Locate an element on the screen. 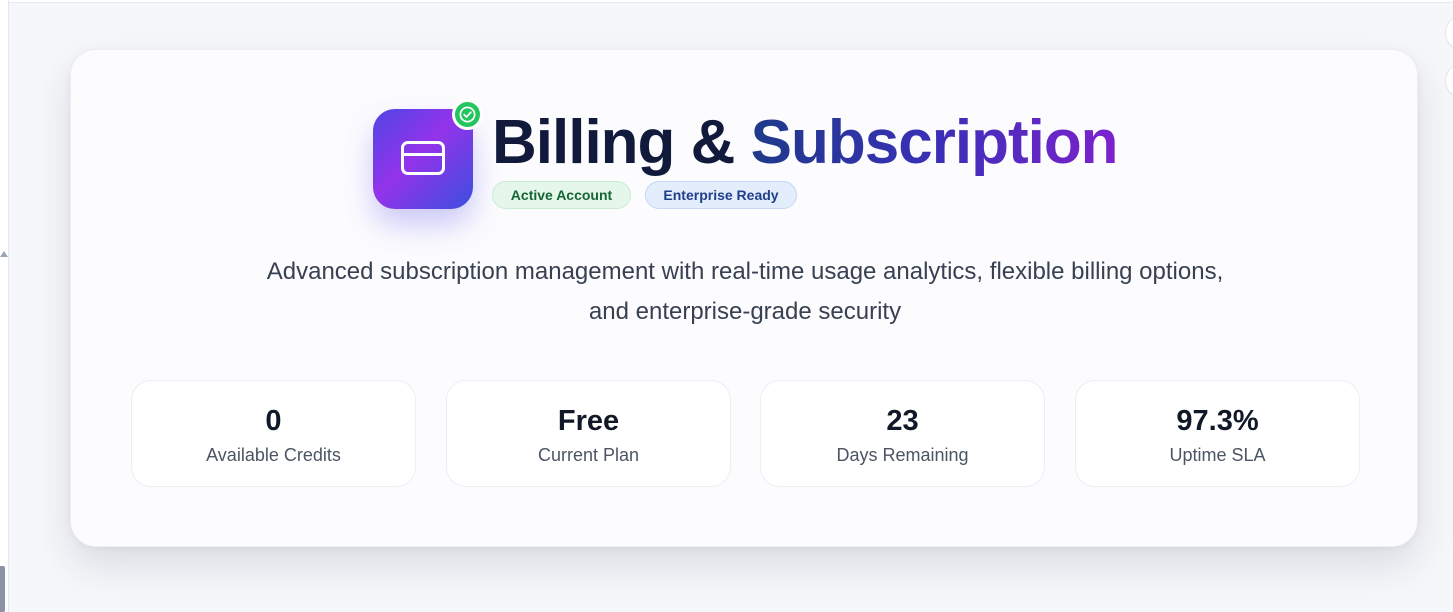 Image resolution: width=1453 pixels, height=612 pixels. stat-label: Uptime SLA is located at coordinates (1217, 455).